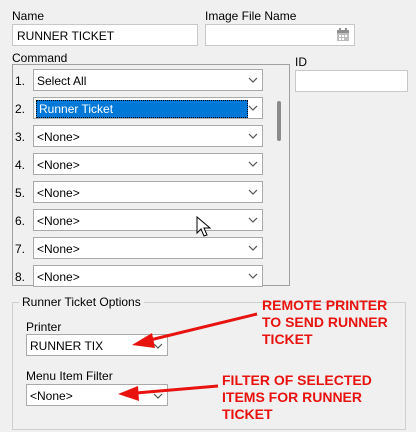 Image resolution: width=416 pixels, height=432 pixels. I want to click on command-row-number: 2., so click(20, 109).